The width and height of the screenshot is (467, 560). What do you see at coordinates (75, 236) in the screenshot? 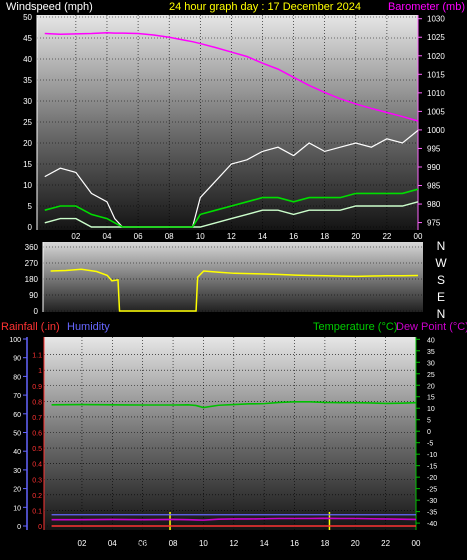
I see `wind-x-tick-label: 02` at bounding box center [75, 236].